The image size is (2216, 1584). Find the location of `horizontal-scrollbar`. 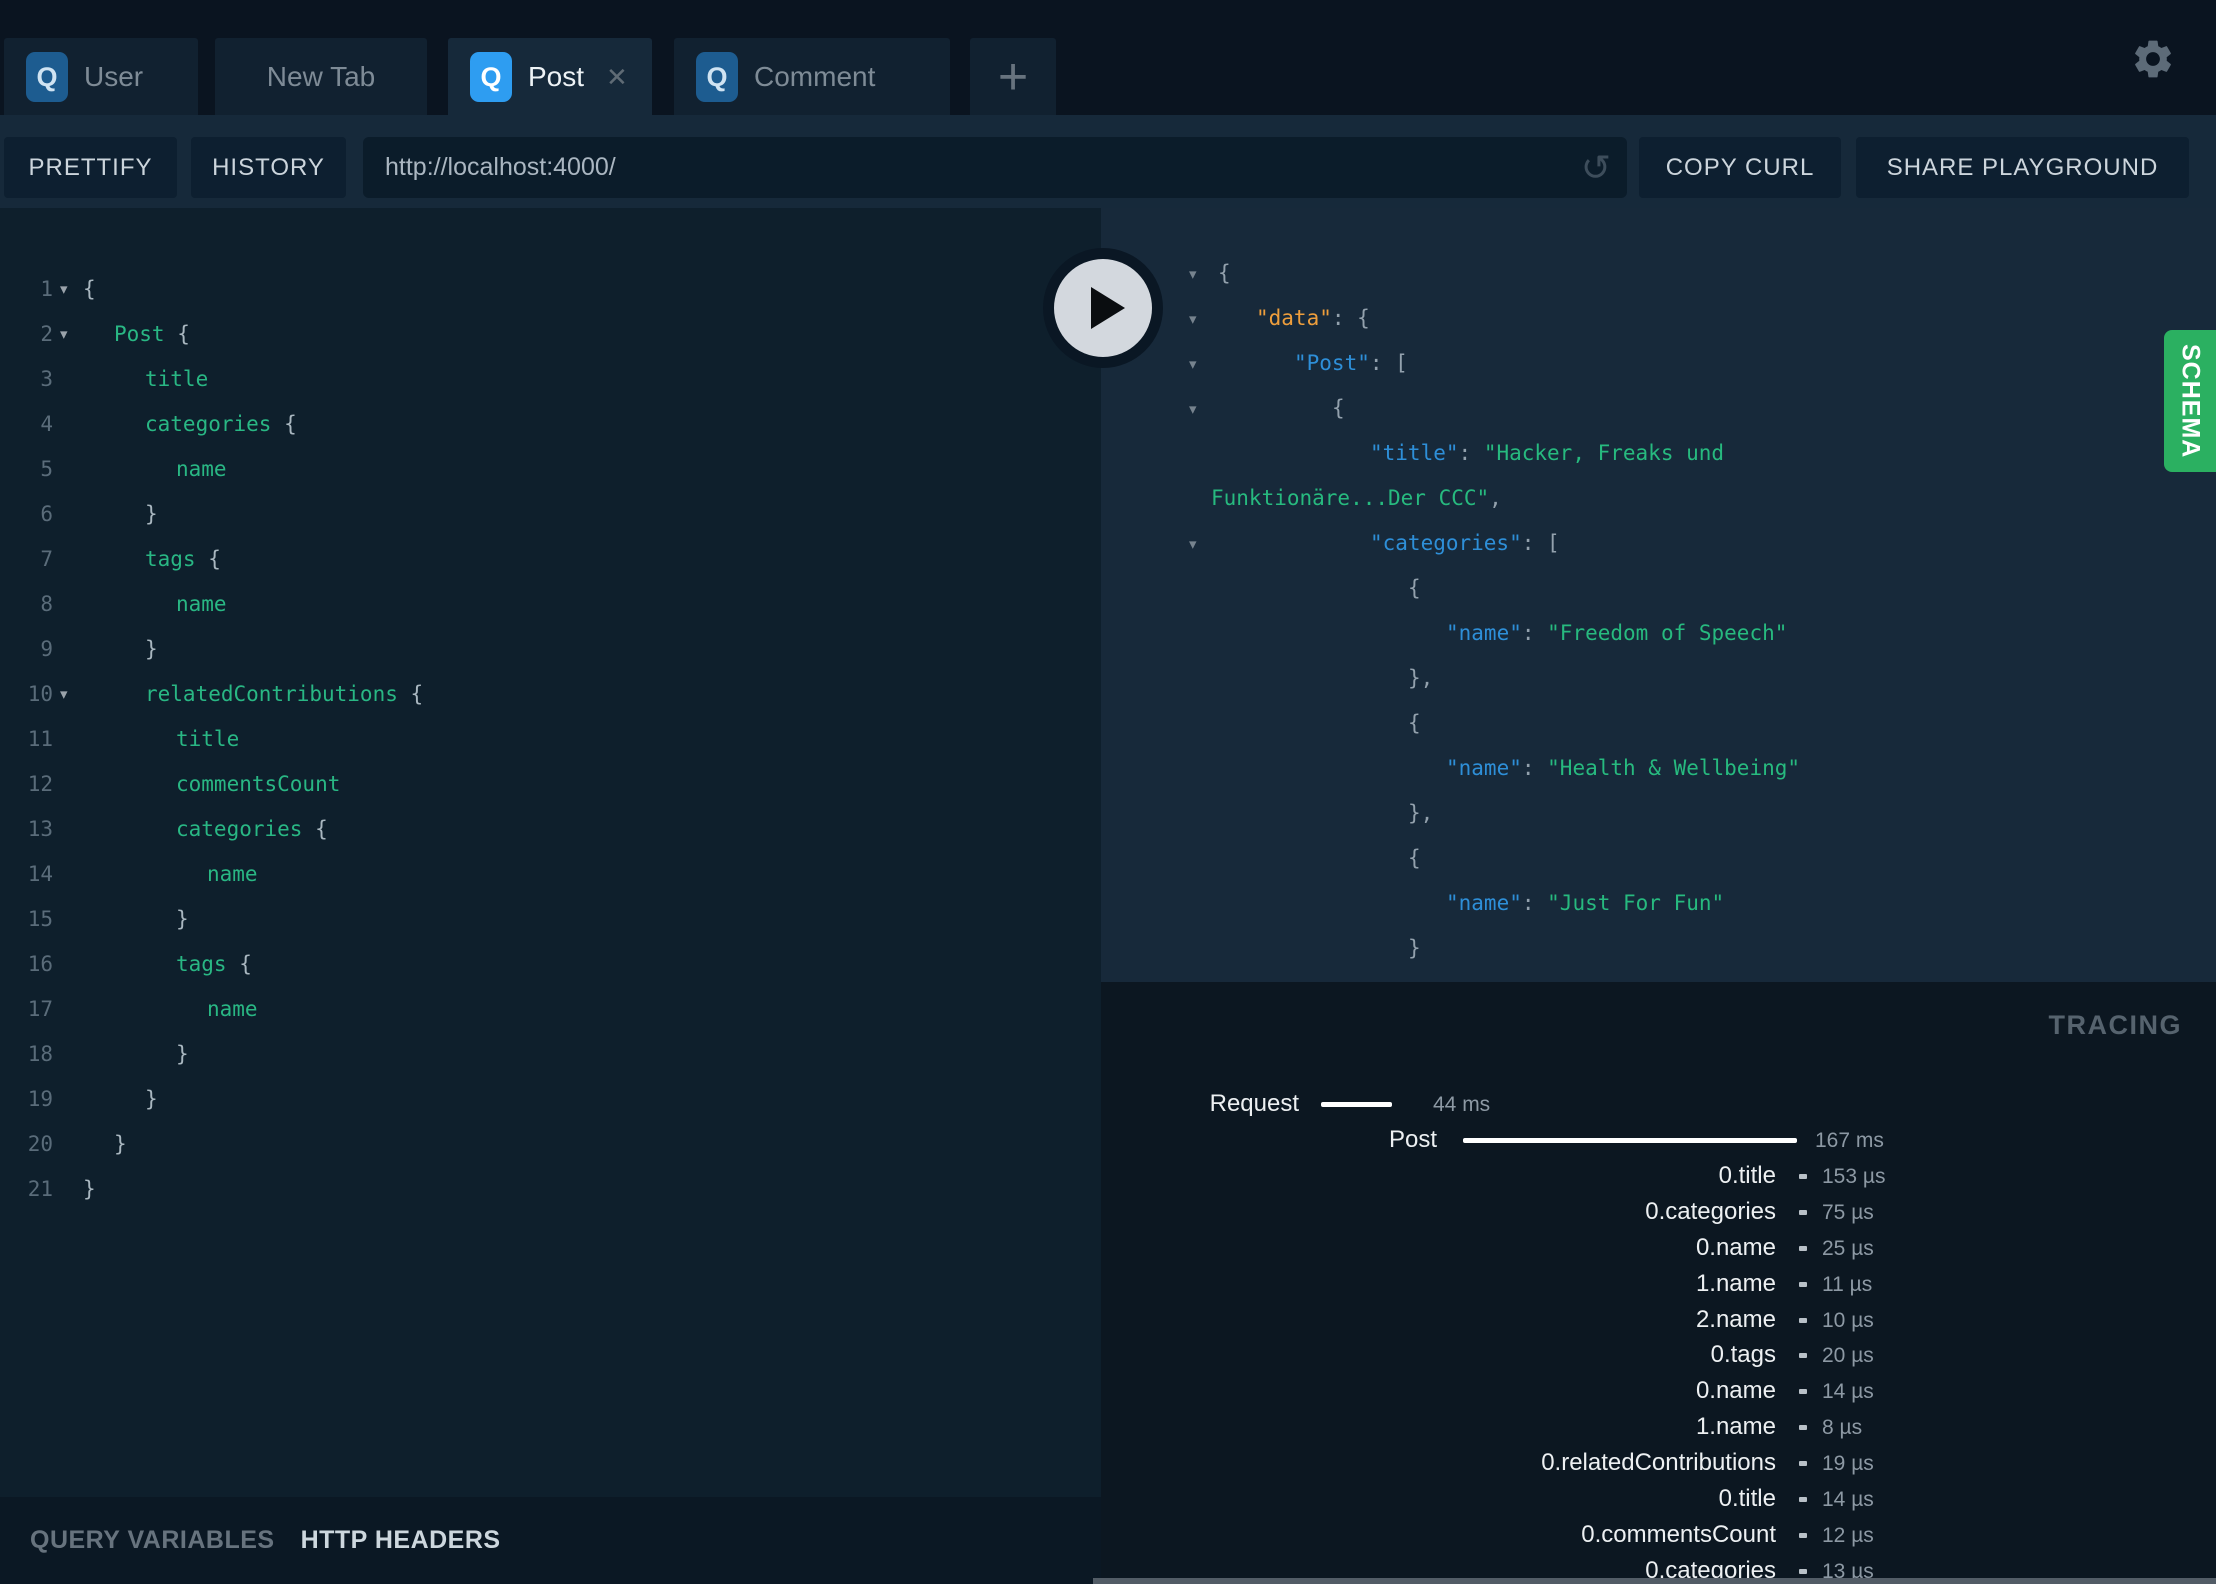

horizontal-scrollbar is located at coordinates (1654, 1581).